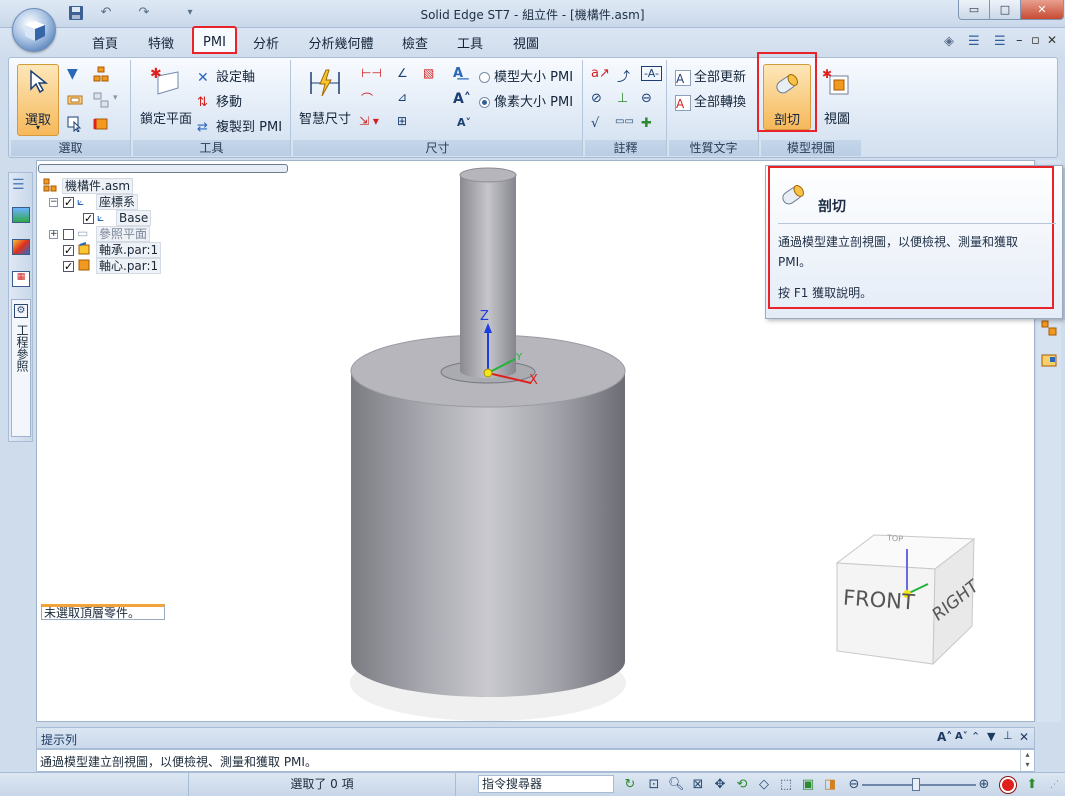  I want to click on named-views-icon: ◨, so click(830, 785).